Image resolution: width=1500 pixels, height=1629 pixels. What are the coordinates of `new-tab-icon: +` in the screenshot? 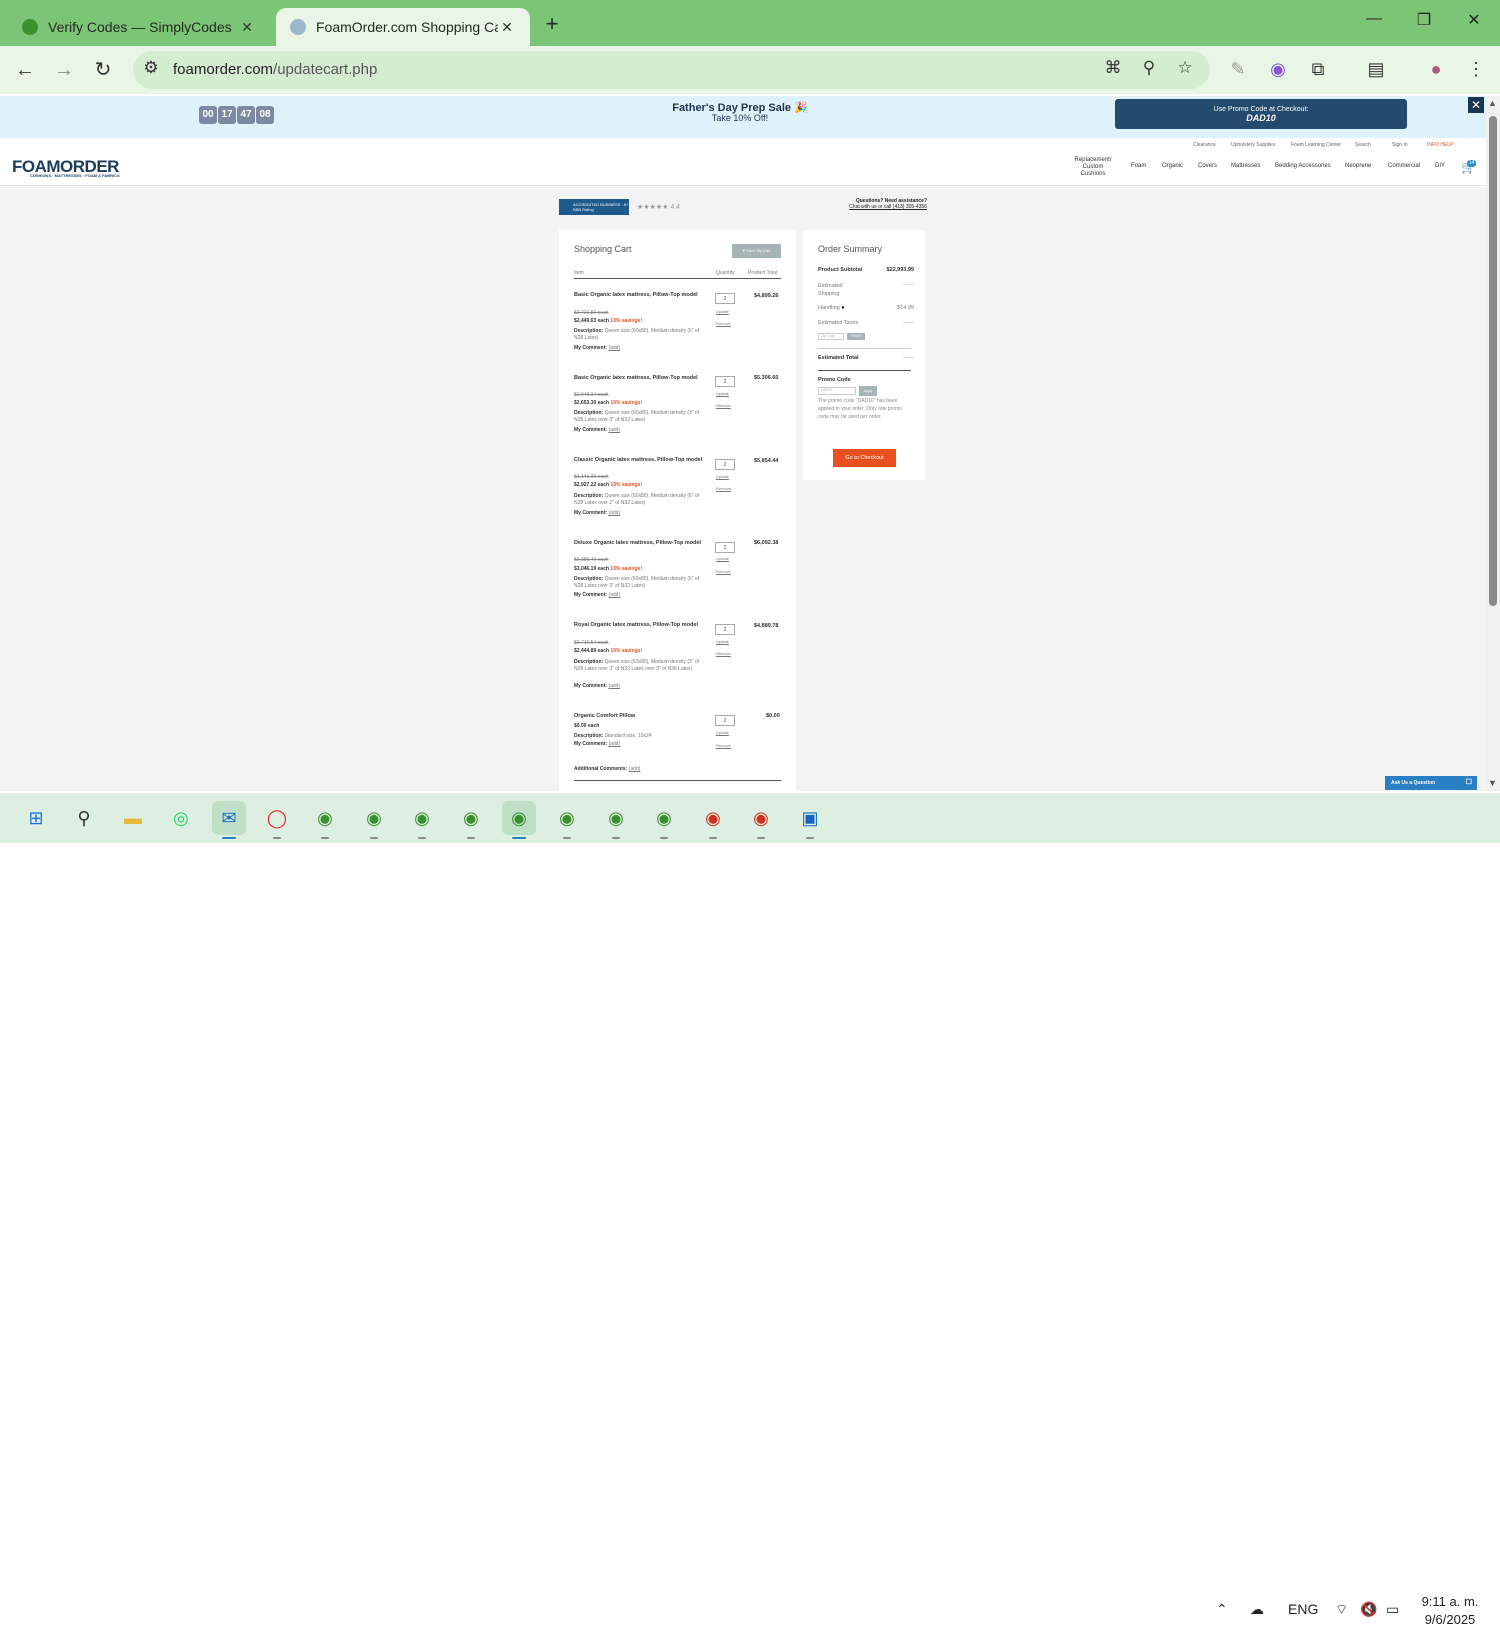 It's located at (552, 24).